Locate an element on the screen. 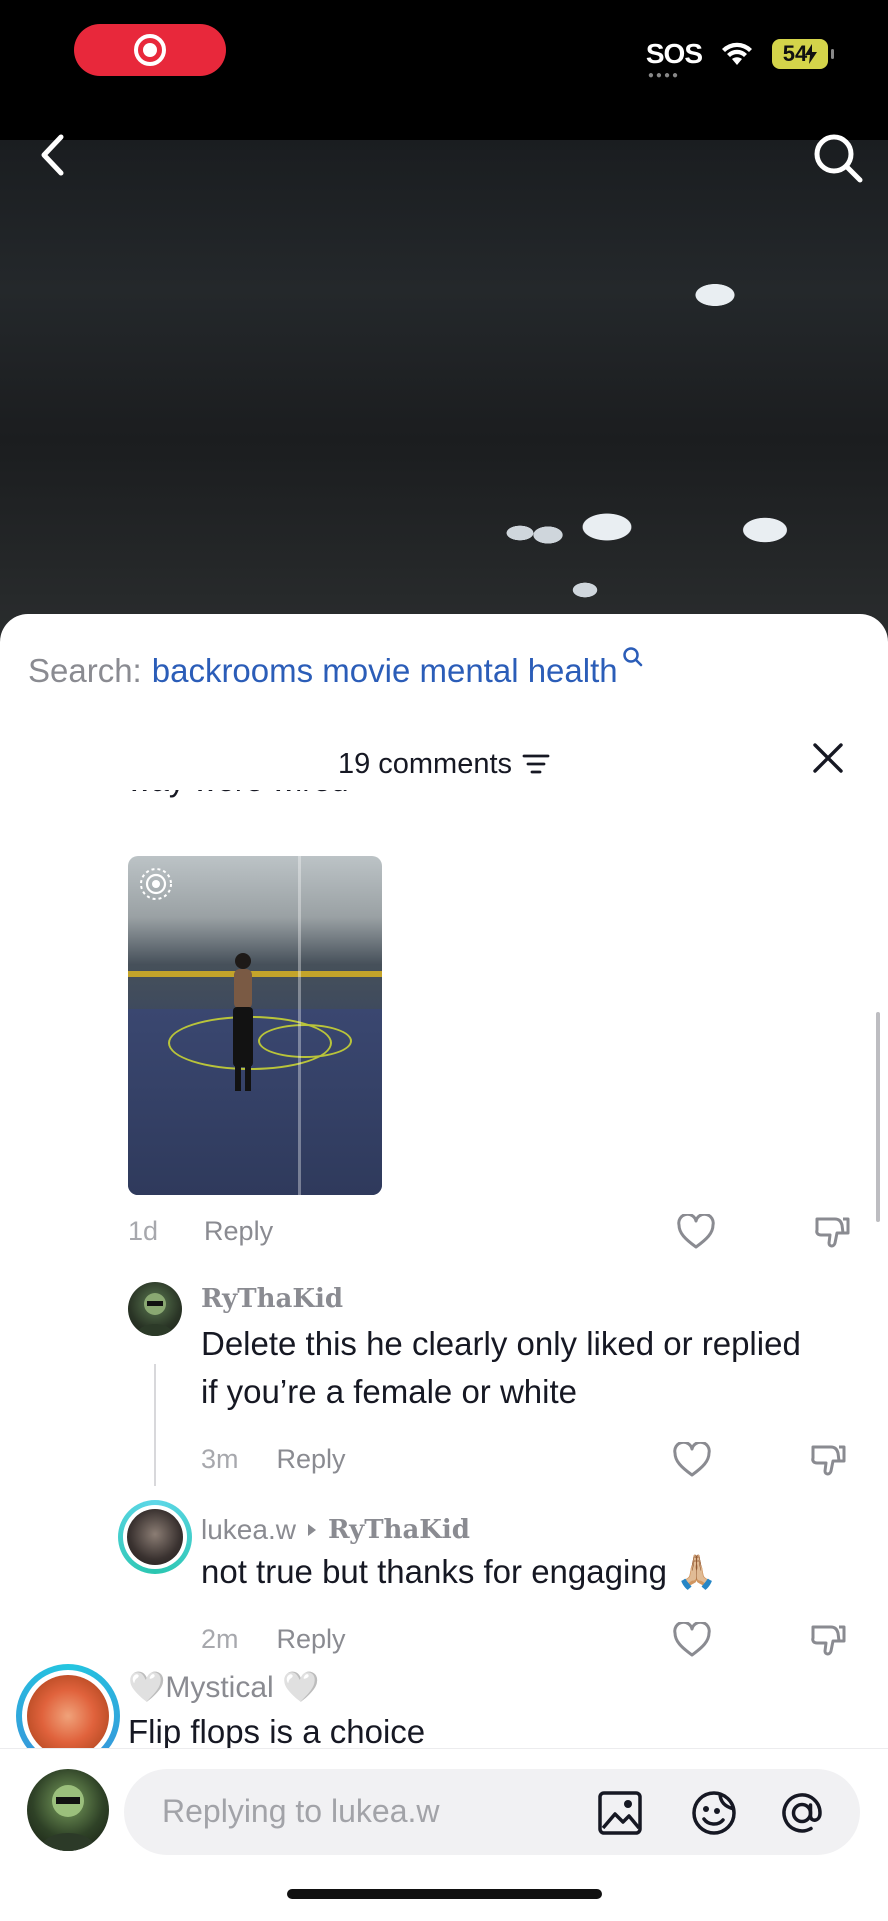  wifi-icon is located at coordinates (737, 53).